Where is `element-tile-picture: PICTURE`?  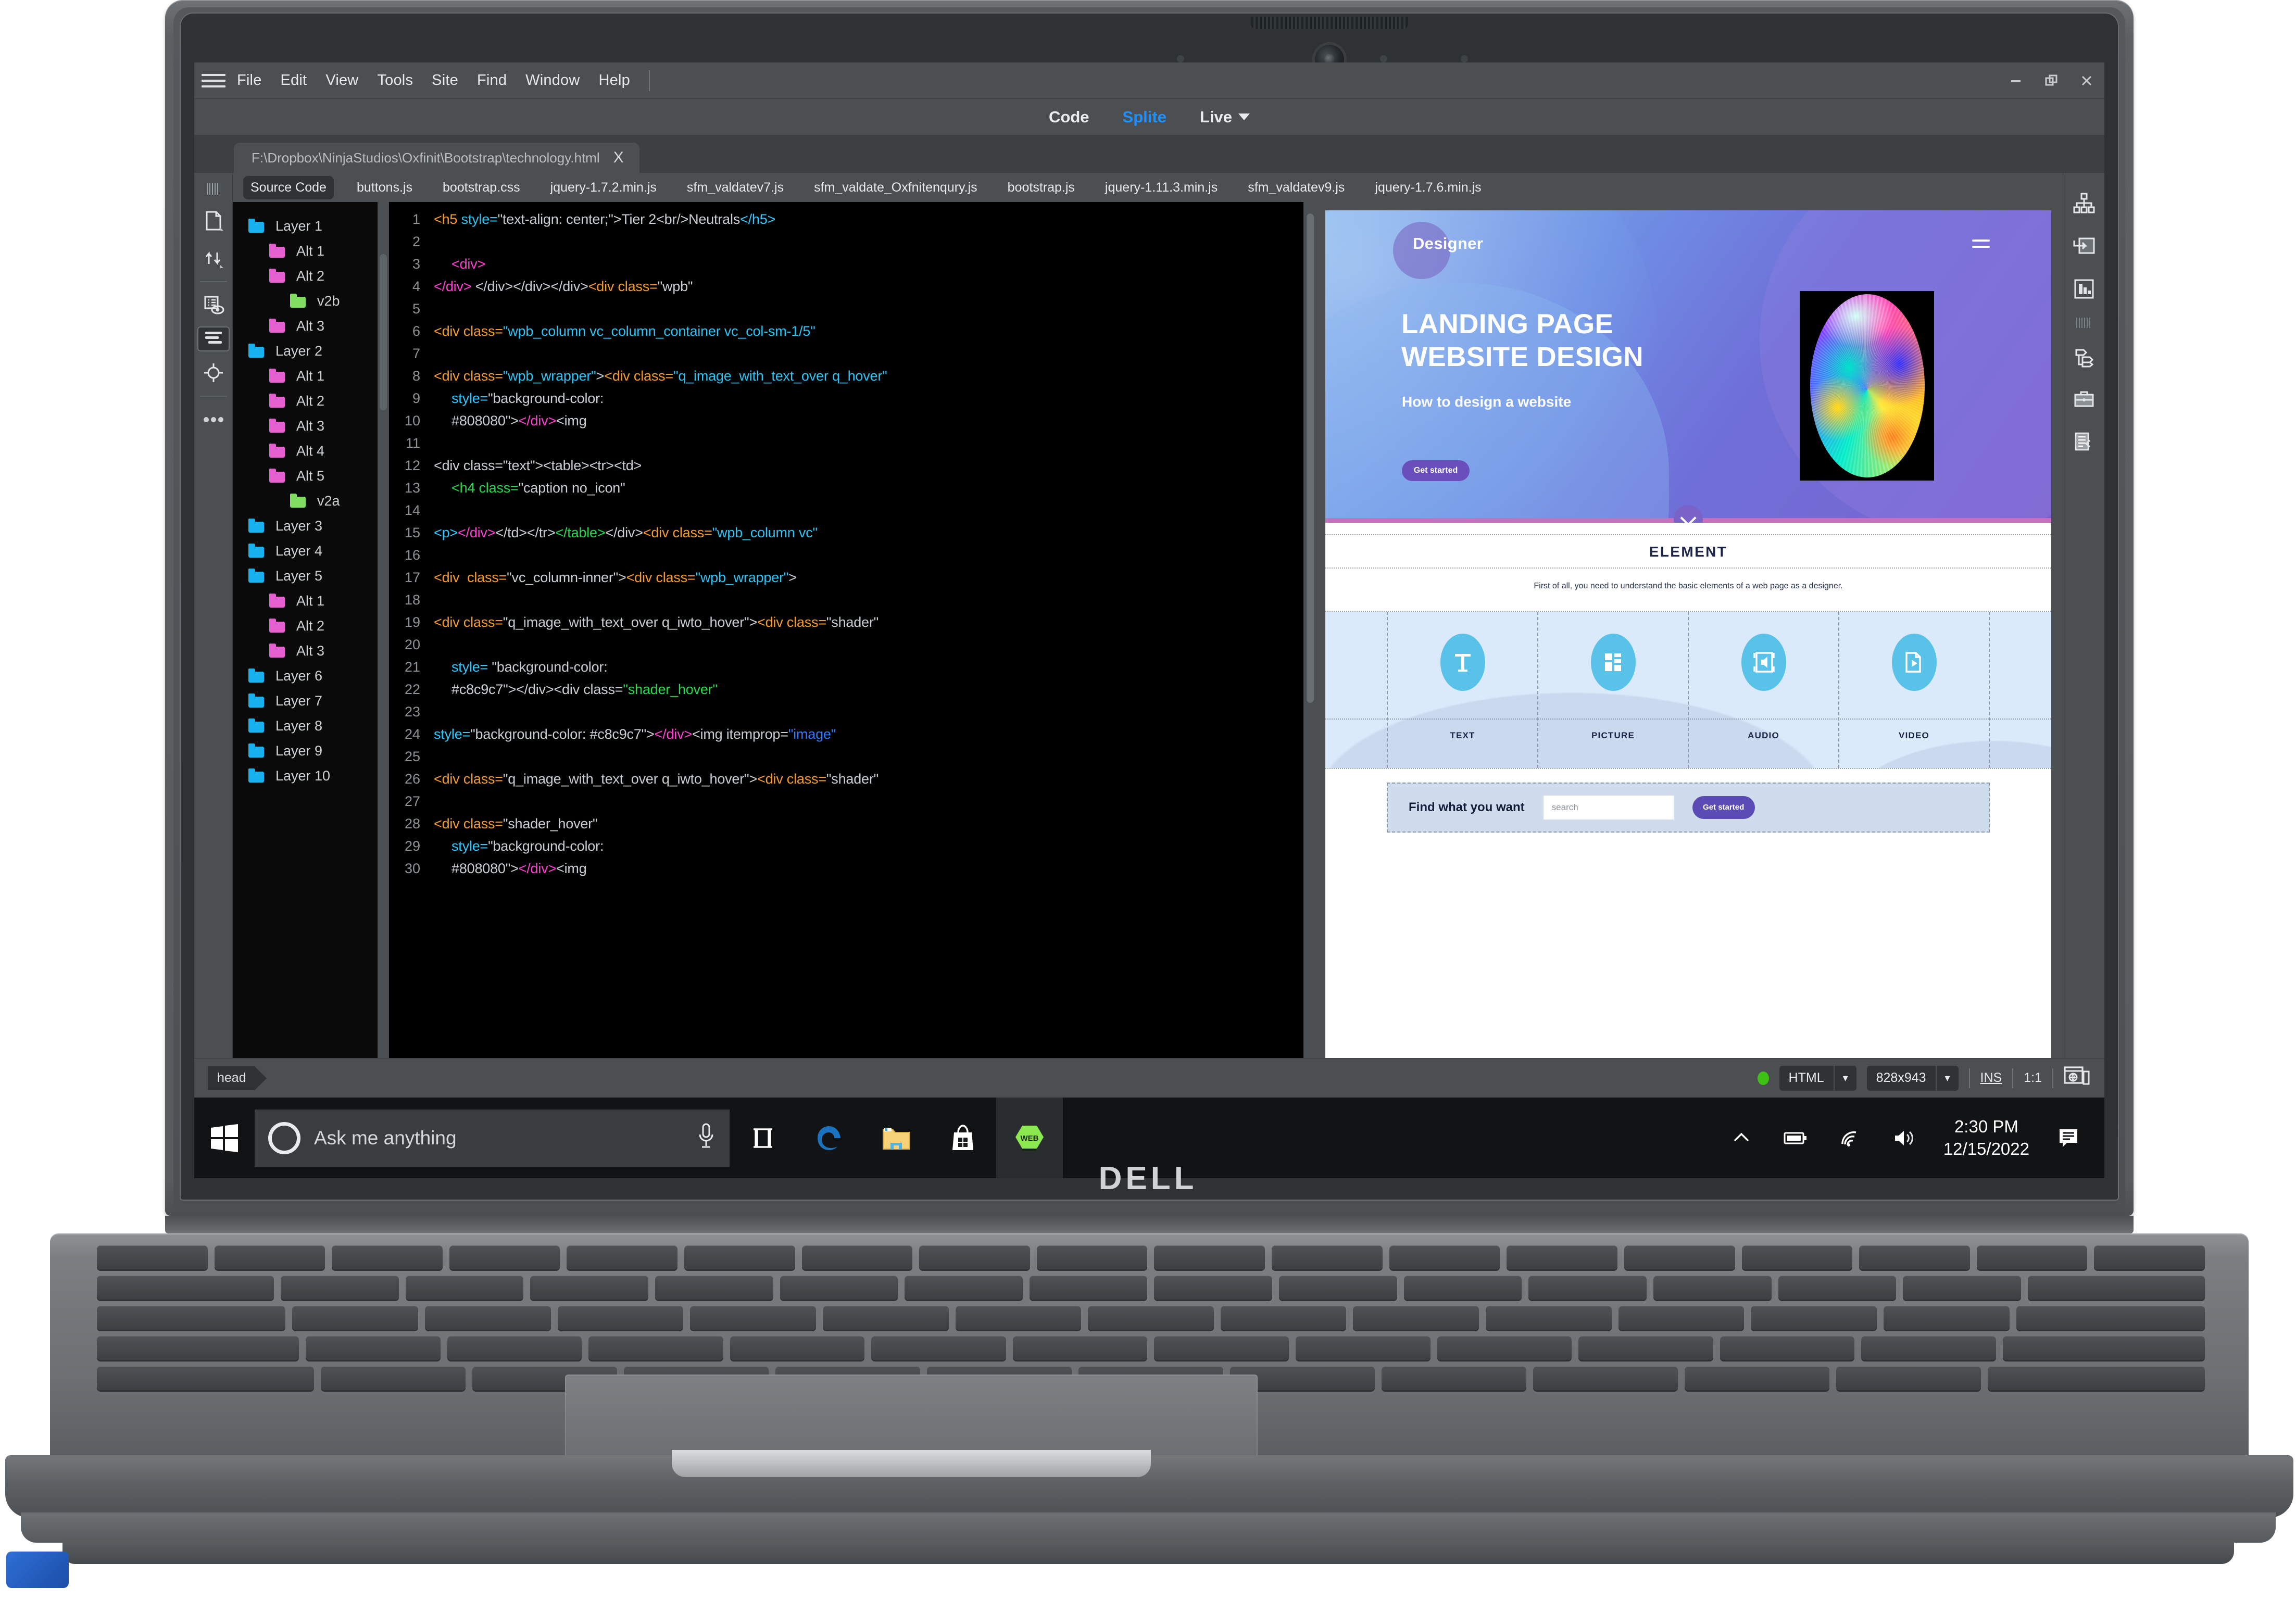 element-tile-picture: PICTURE is located at coordinates (1613, 689).